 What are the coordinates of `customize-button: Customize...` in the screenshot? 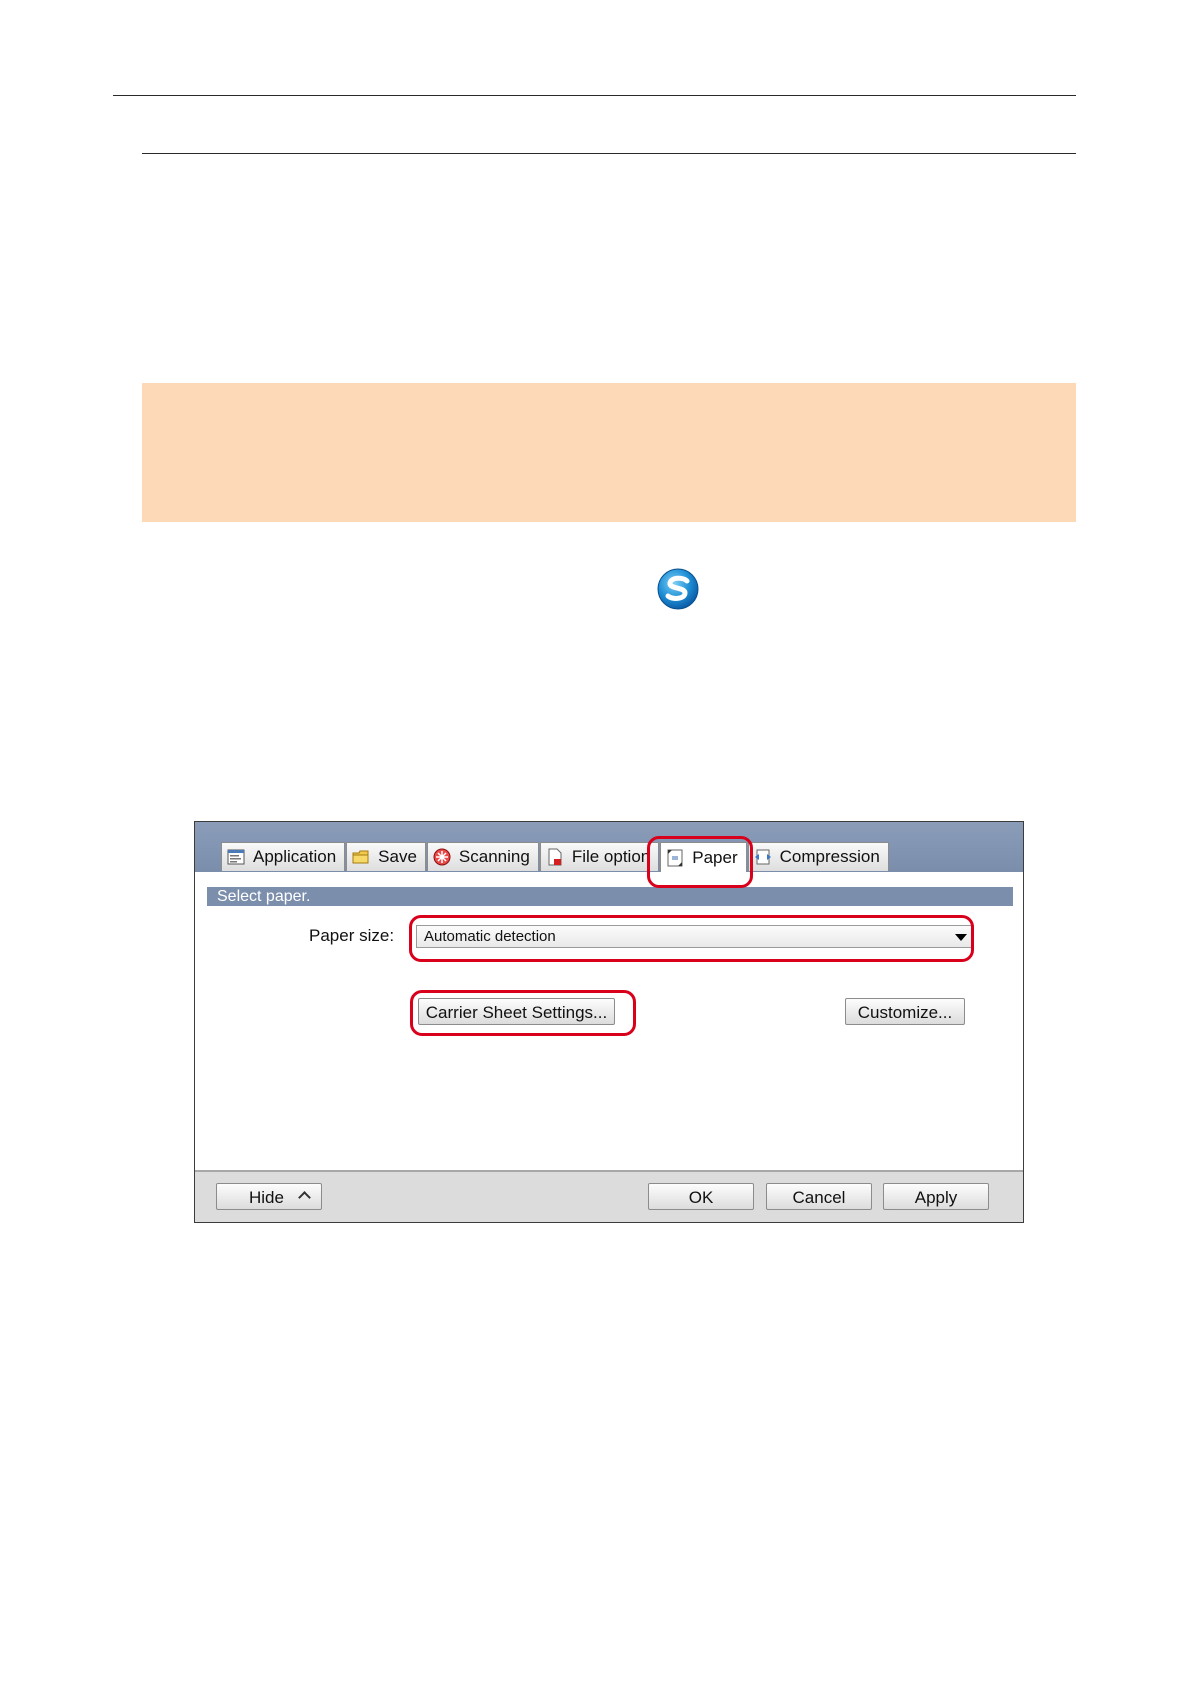 It's located at (905, 1011).